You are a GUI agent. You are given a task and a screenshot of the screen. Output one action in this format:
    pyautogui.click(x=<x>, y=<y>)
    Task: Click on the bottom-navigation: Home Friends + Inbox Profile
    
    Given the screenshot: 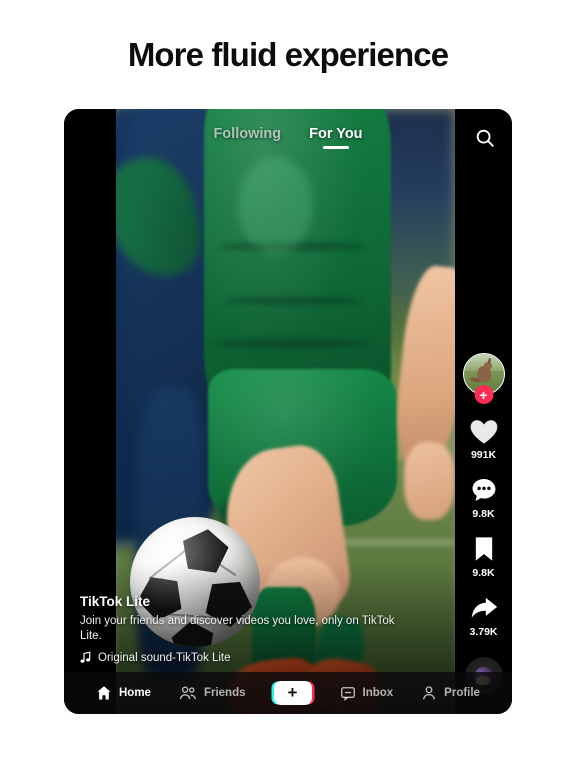 What is the action you would take?
    pyautogui.click(x=288, y=693)
    